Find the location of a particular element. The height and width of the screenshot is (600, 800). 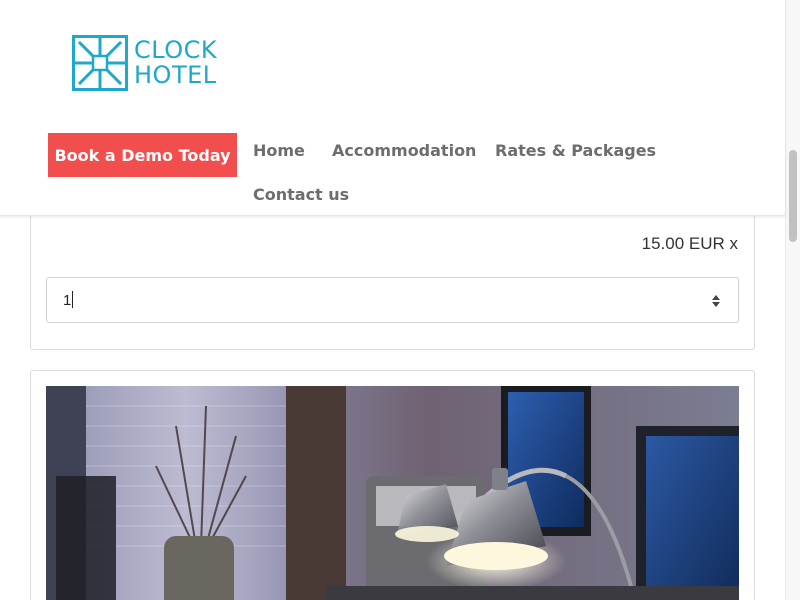

scrollbar-thumb is located at coordinates (793, 196).